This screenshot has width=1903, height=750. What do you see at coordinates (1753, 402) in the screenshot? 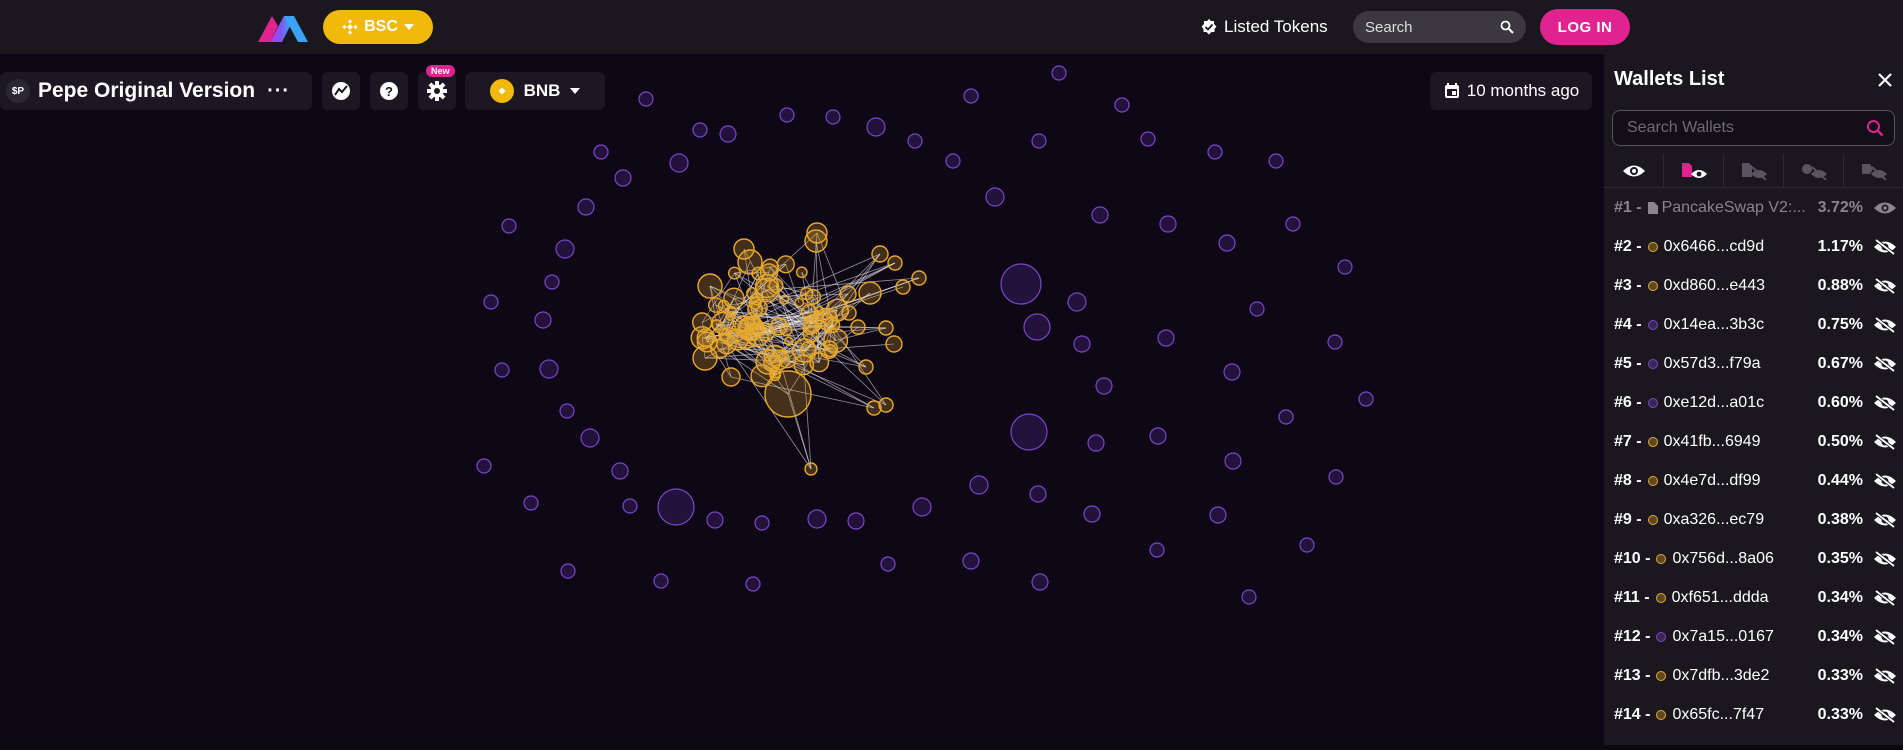
I see `wallet-row: #6 -0xe12d...a01c0.60%` at bounding box center [1753, 402].